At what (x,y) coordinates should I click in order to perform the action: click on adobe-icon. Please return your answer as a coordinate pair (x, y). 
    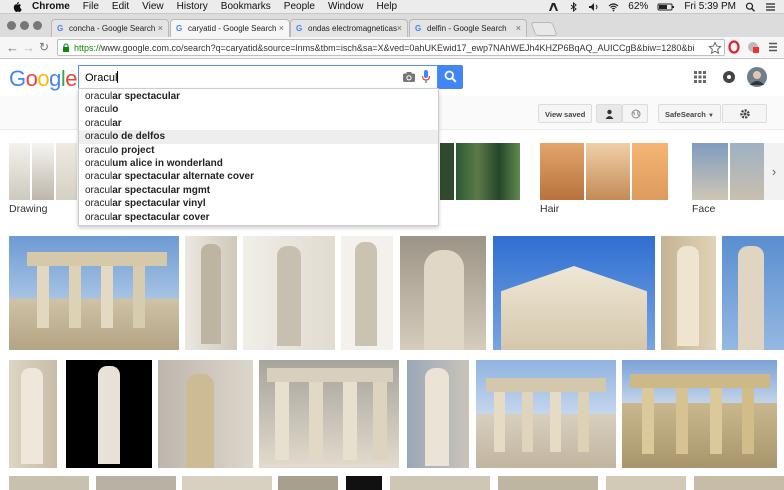
    Looking at the image, I should click on (553, 7).